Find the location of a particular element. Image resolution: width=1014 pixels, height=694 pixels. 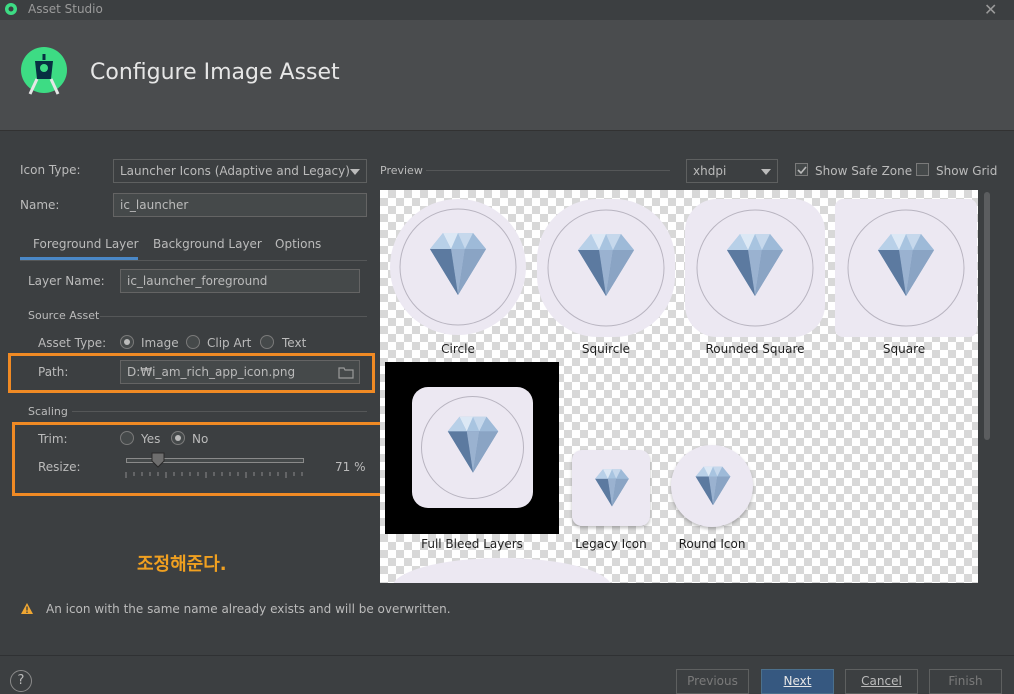

asset-type-clipart-radio is located at coordinates (193, 342).